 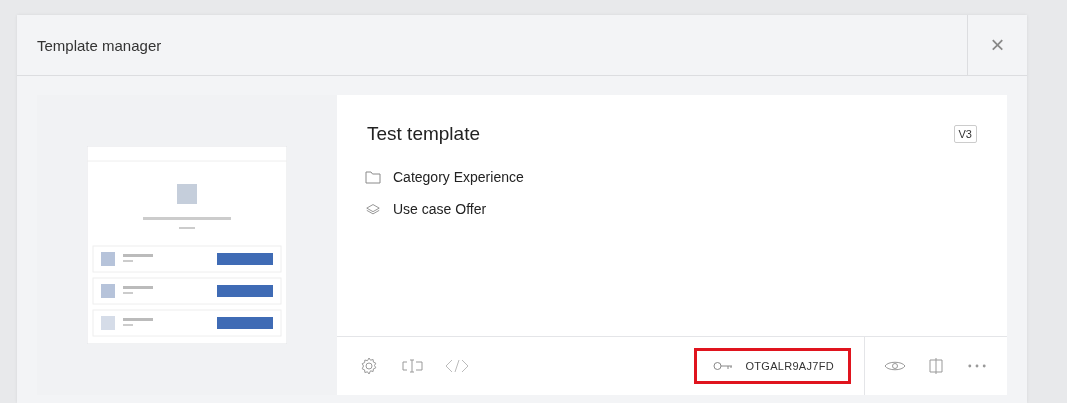 I want to click on more-icon, so click(x=977, y=366).